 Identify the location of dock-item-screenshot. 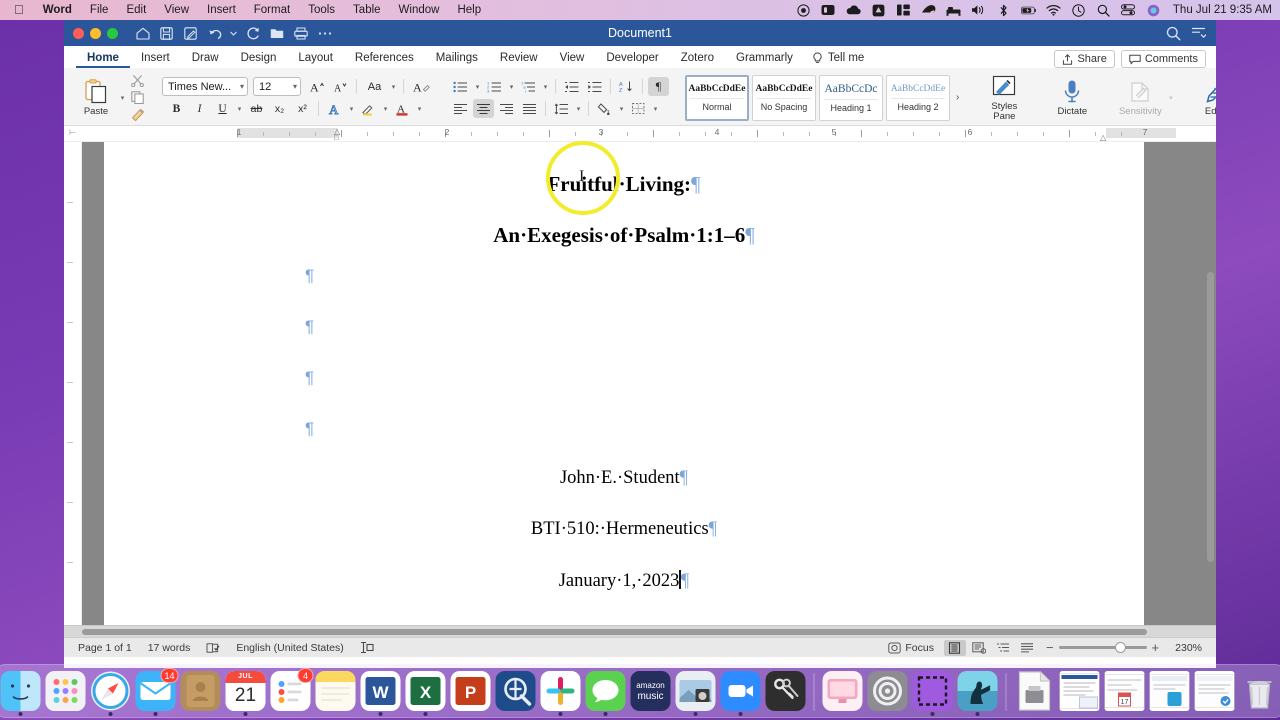
(932, 693).